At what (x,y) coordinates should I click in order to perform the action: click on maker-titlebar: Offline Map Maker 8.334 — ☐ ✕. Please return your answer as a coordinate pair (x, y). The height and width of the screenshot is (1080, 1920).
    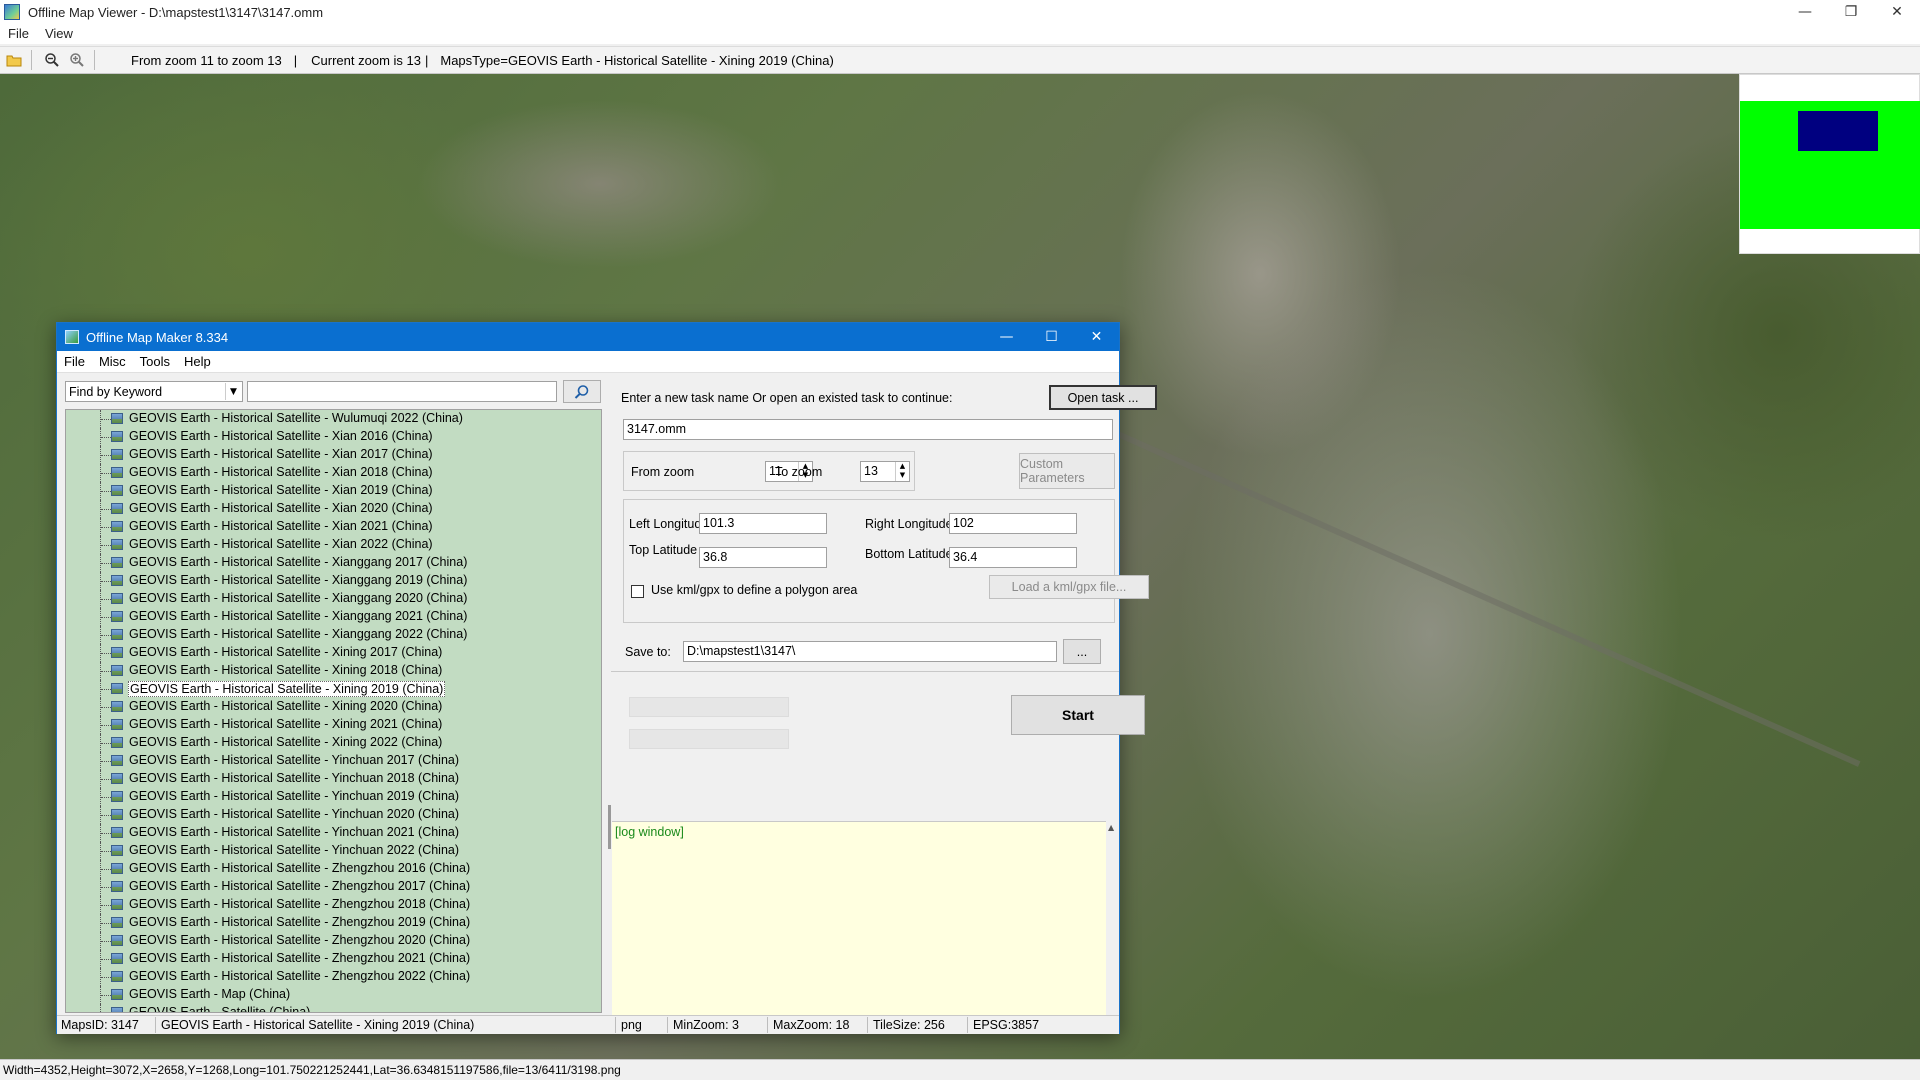
    Looking at the image, I should click on (588, 337).